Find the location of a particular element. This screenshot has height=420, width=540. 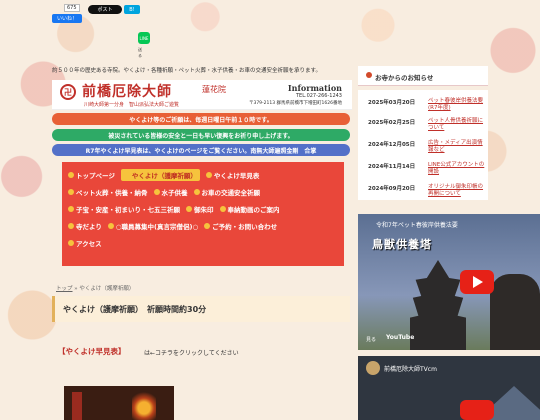

hatena-bookmark-button: B! is located at coordinates (132, 9).